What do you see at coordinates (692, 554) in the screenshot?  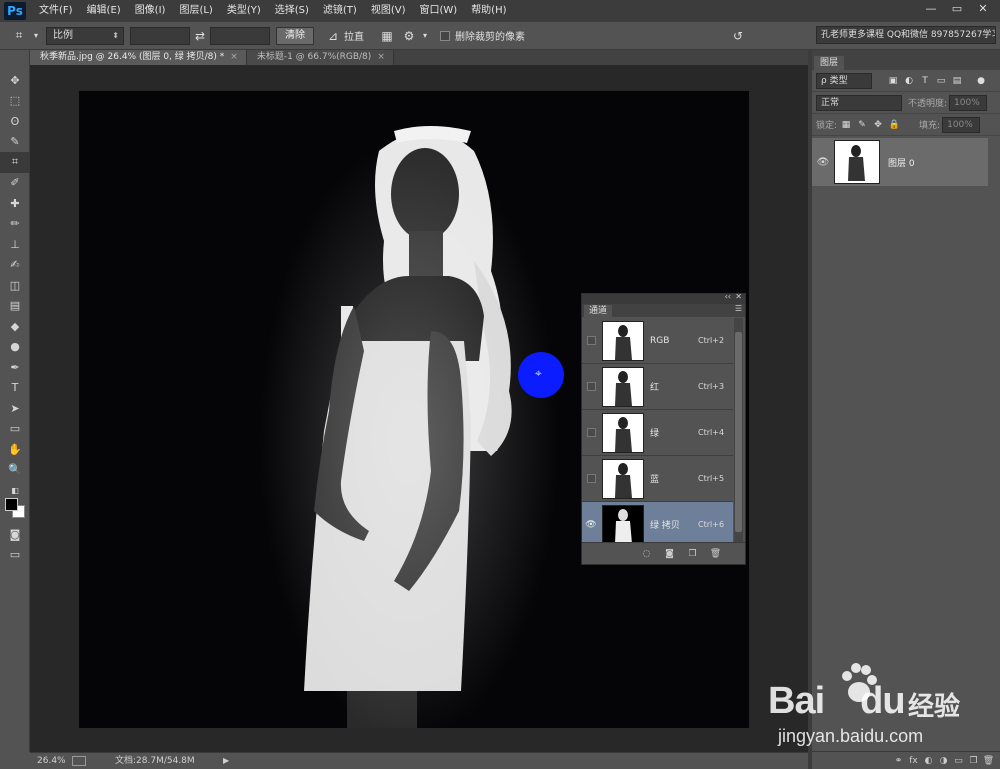 I see `new-channel-icon: ❐` at bounding box center [692, 554].